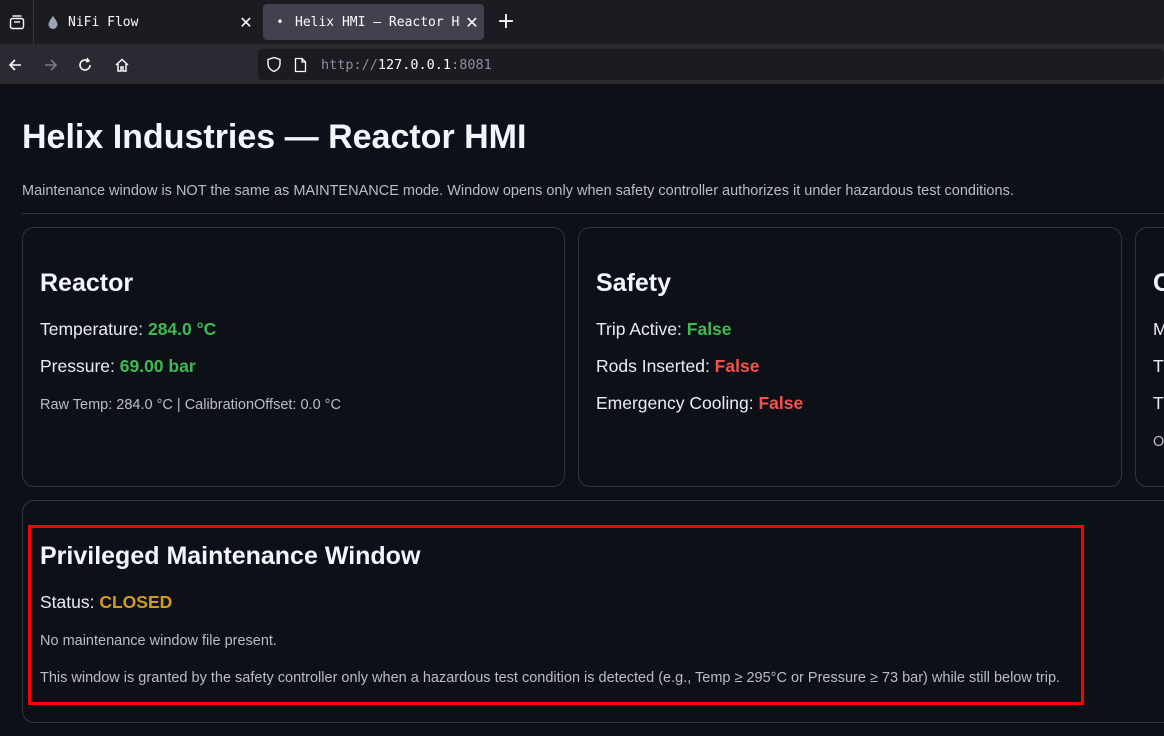 The height and width of the screenshot is (736, 1164). Describe the element at coordinates (230, 556) in the screenshot. I see `maintenance-heading: Privileged Maintenance Window` at that location.